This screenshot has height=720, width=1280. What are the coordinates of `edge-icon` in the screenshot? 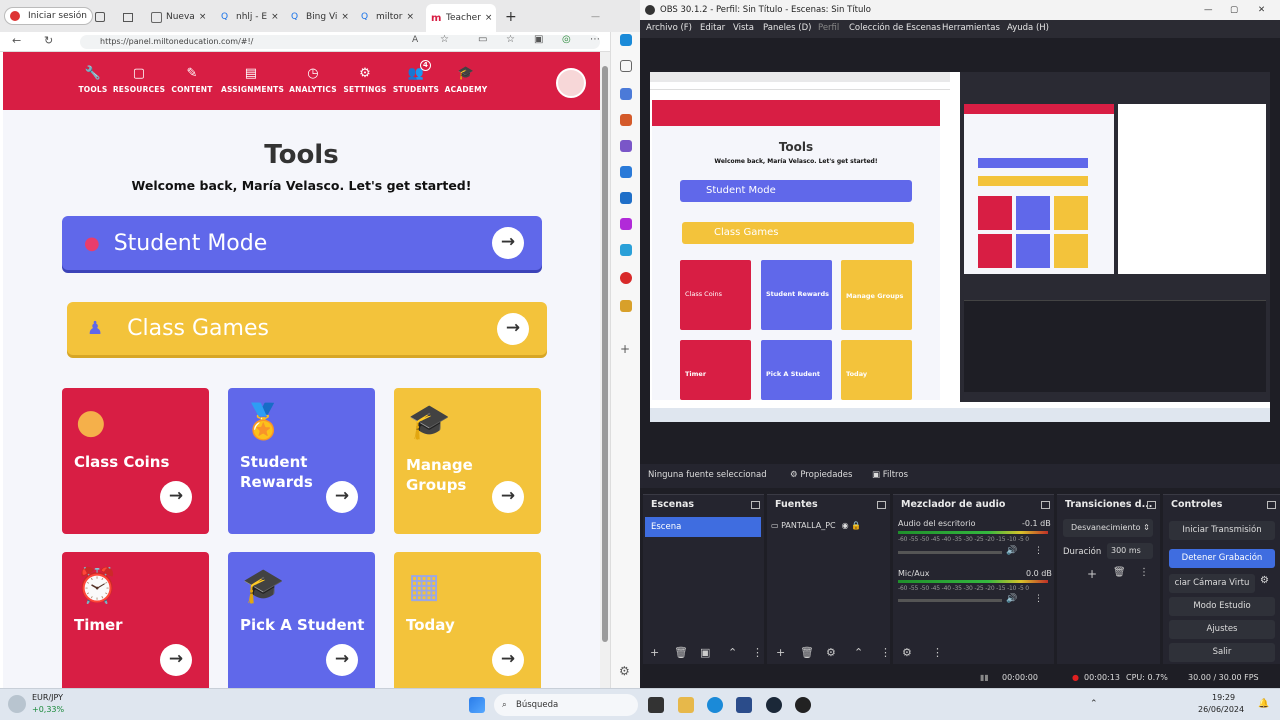 It's located at (715, 705).